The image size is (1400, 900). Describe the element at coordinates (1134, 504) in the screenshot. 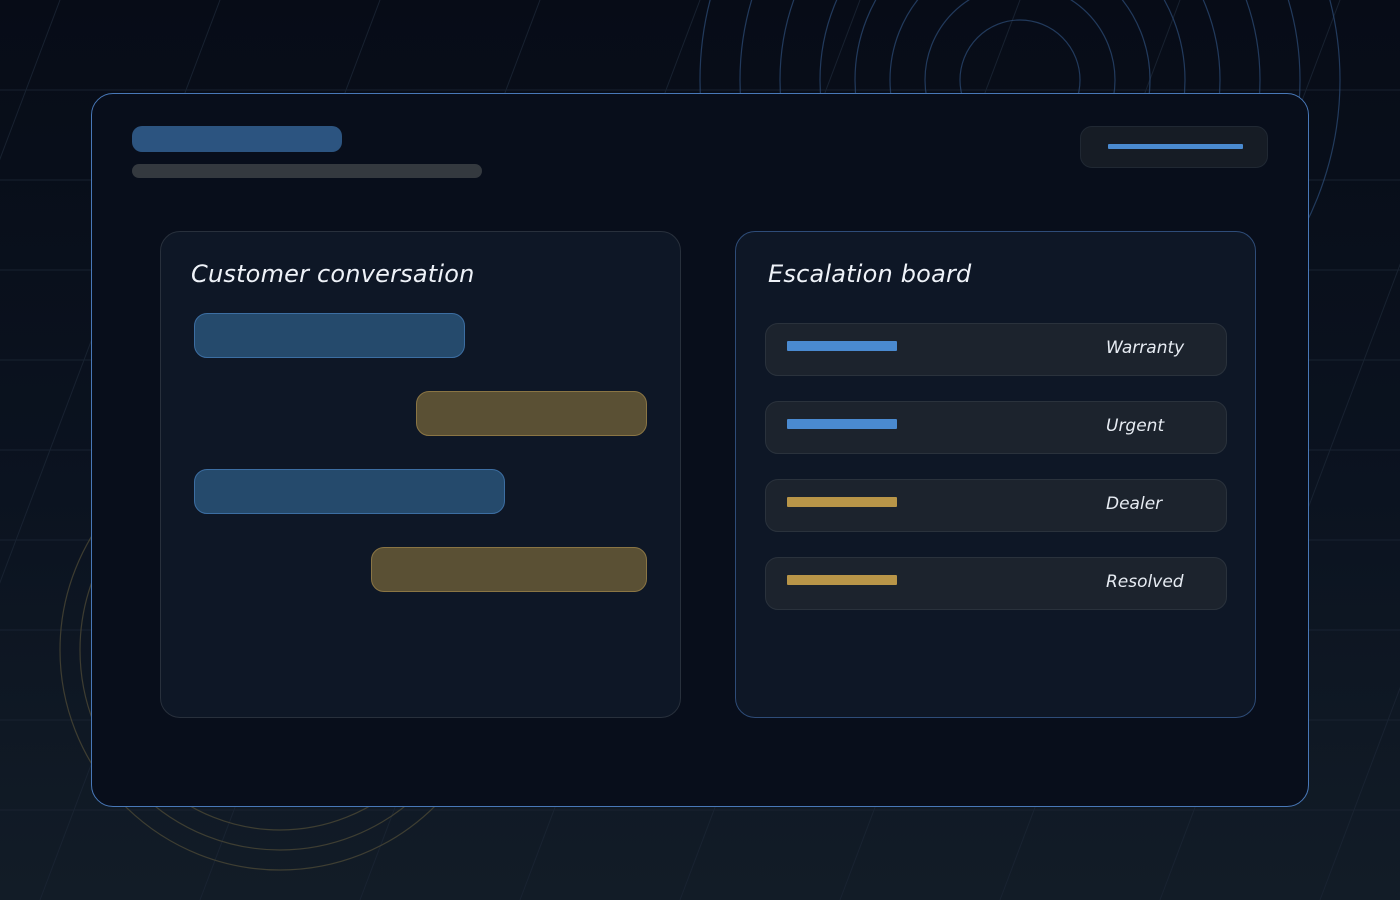

I see `escalation-item-label: Dealer` at that location.